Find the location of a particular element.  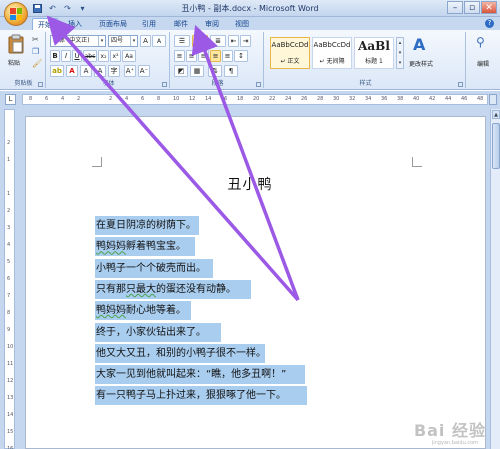

clipboard-dialog-launcher is located at coordinates (40, 84).